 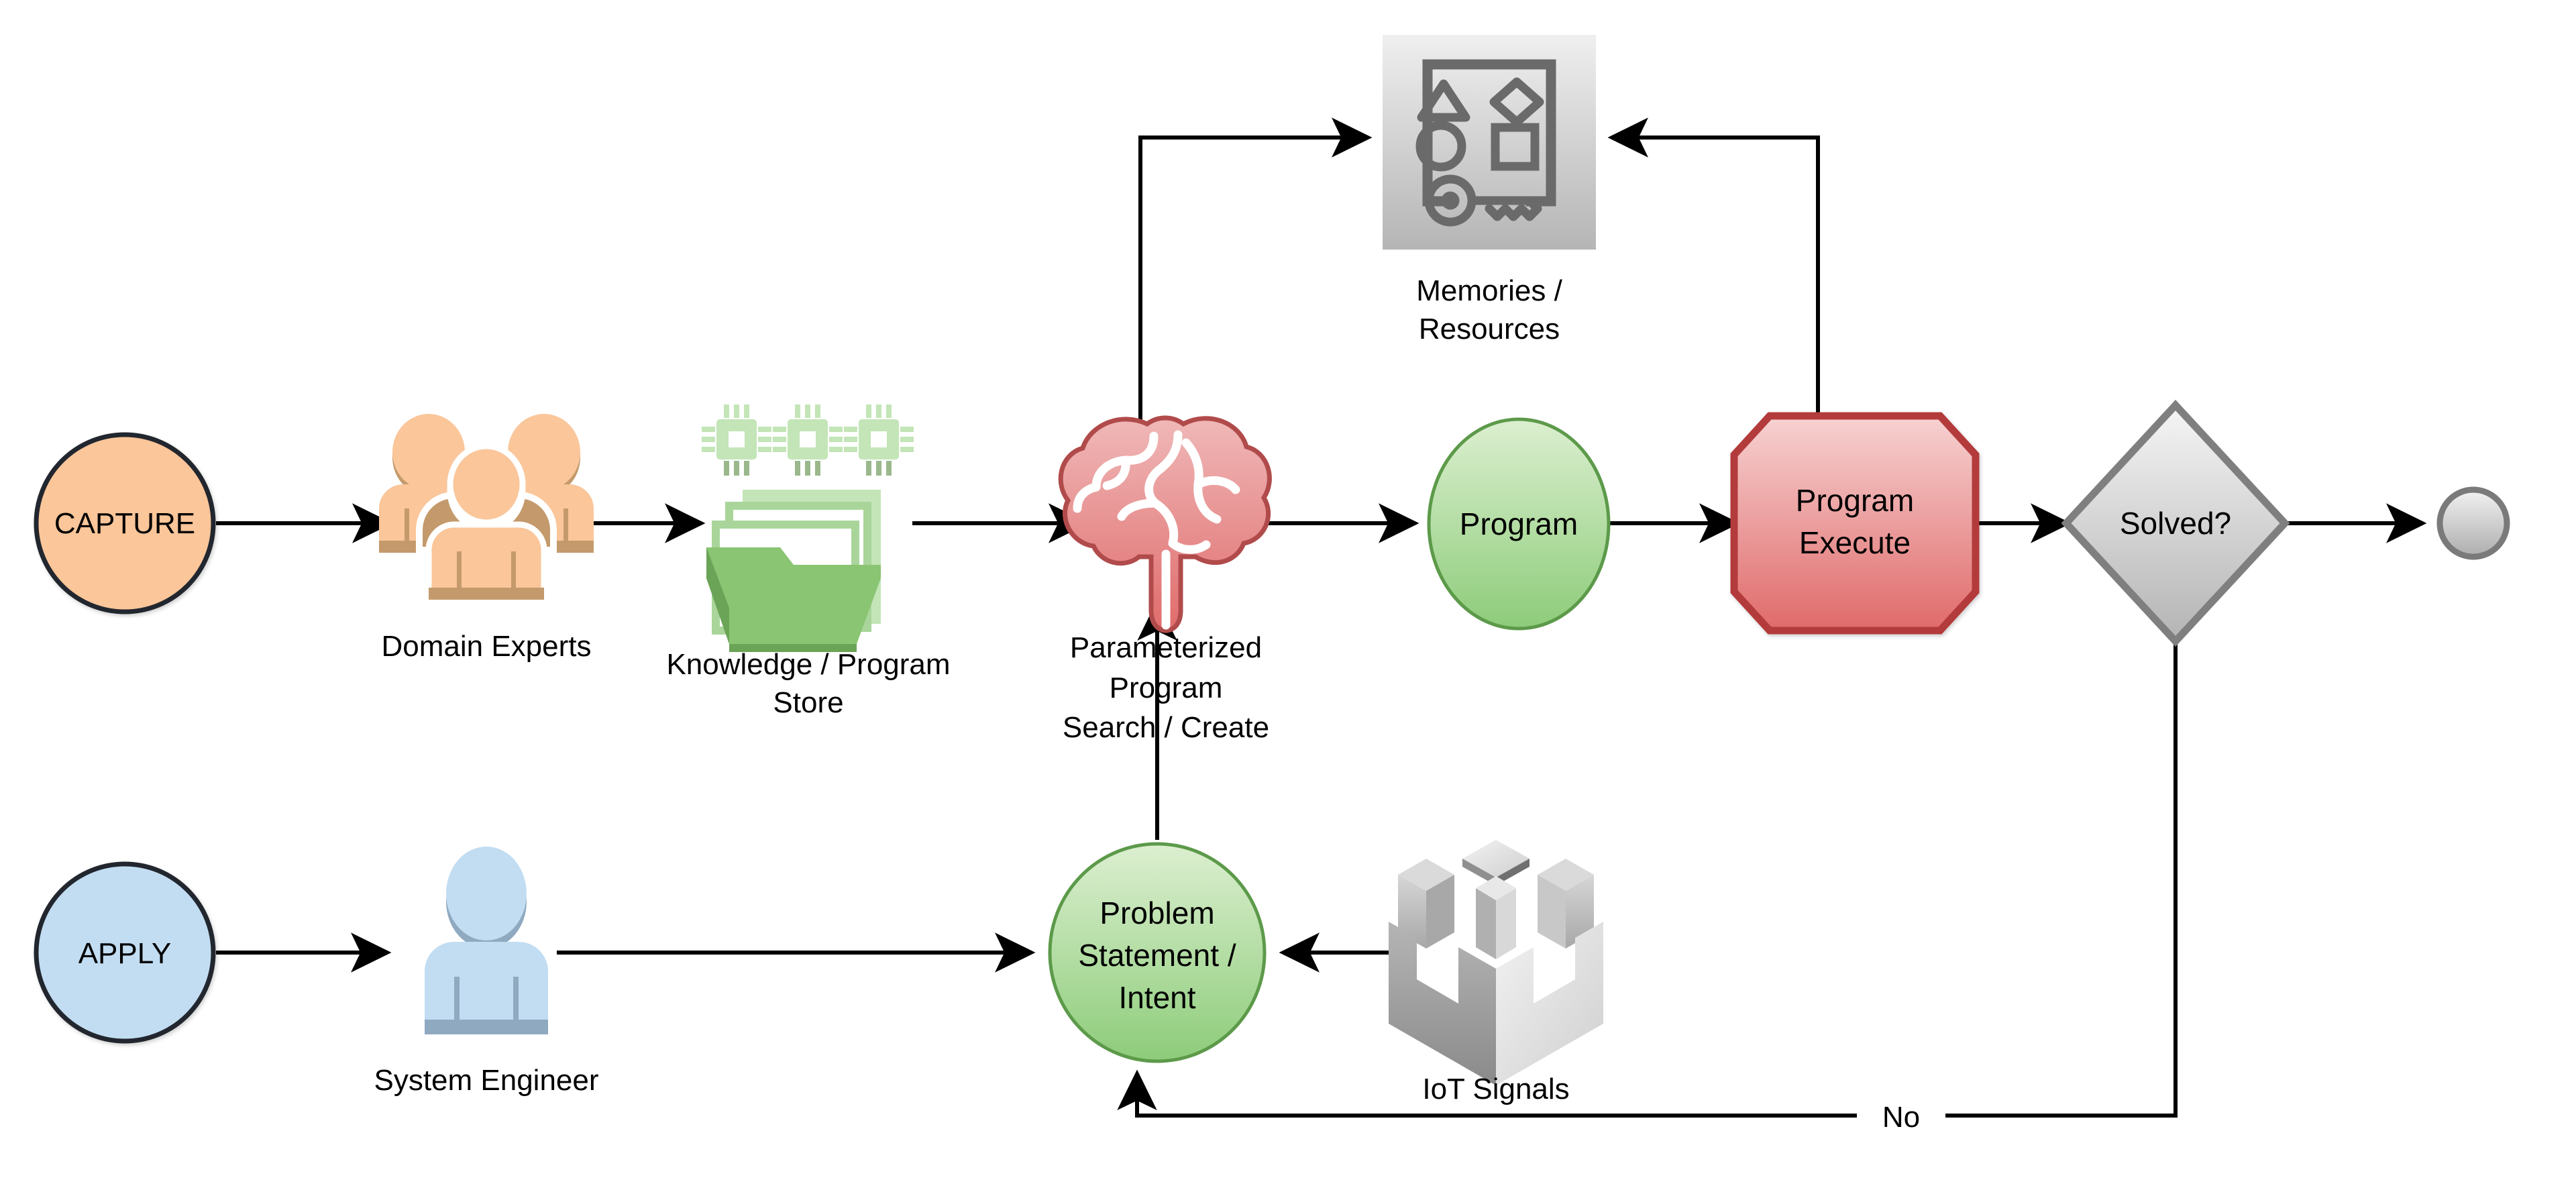 What do you see at coordinates (1489, 290) in the screenshot?
I see `memories-caption-line1: Memories /` at bounding box center [1489, 290].